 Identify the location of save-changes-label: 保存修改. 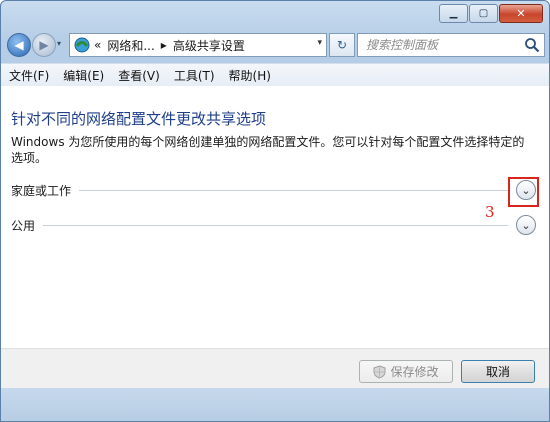
(414, 372).